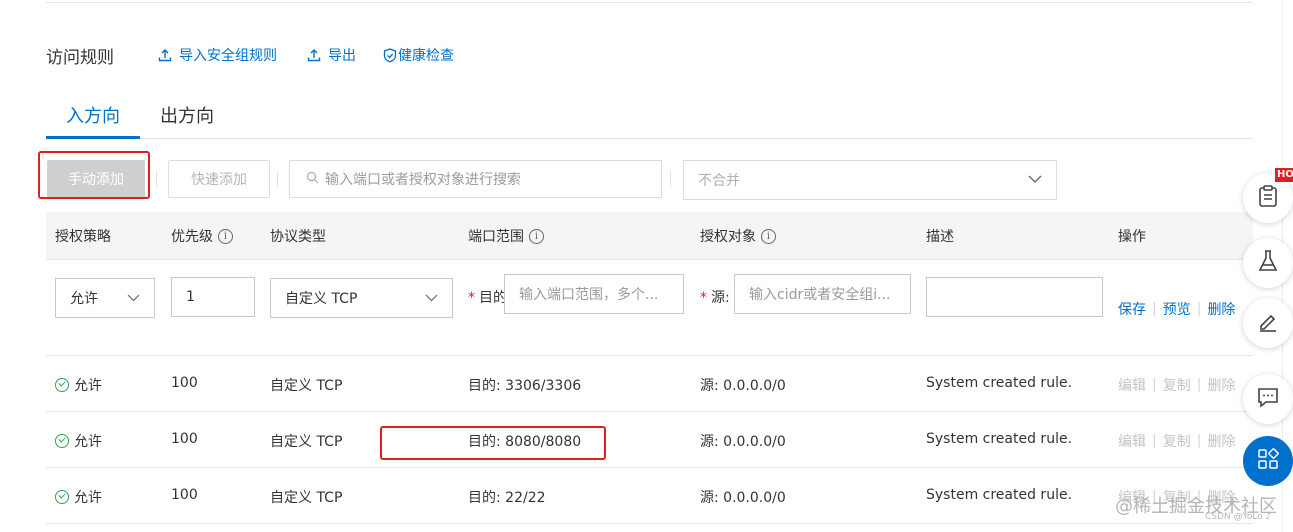 The height and width of the screenshot is (532, 1293). I want to click on quick-add-button: 快速添加, so click(219, 179).